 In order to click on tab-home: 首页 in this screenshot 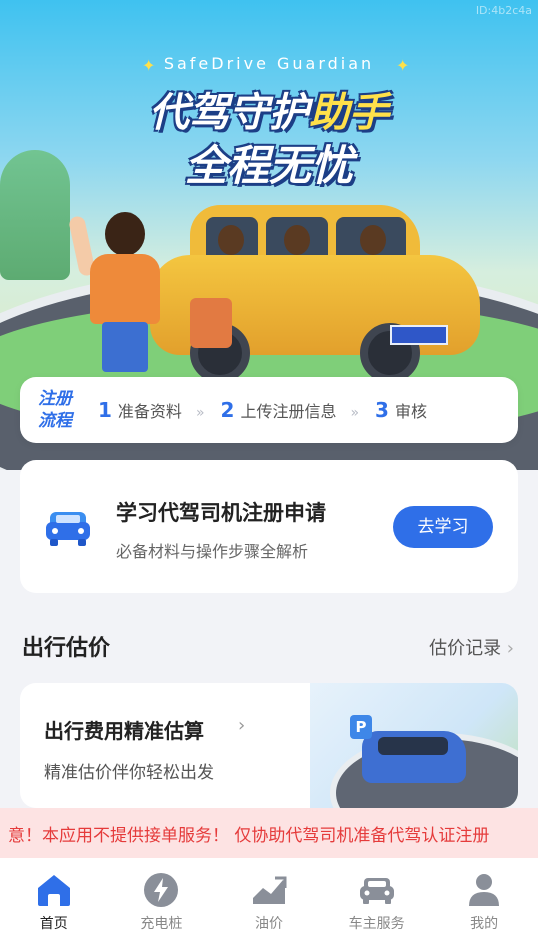, I will do `click(54, 897)`.